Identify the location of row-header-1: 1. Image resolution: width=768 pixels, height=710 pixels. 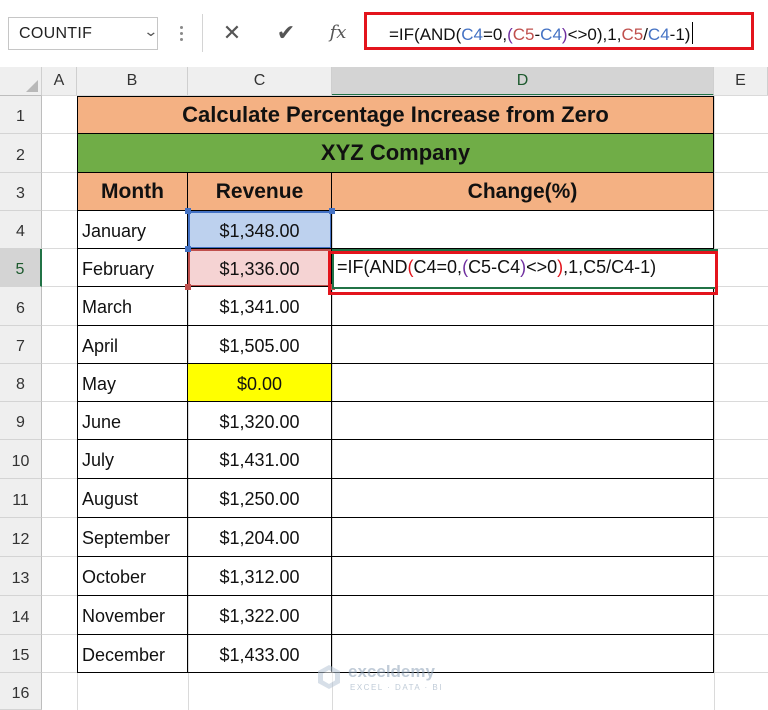
(21, 115).